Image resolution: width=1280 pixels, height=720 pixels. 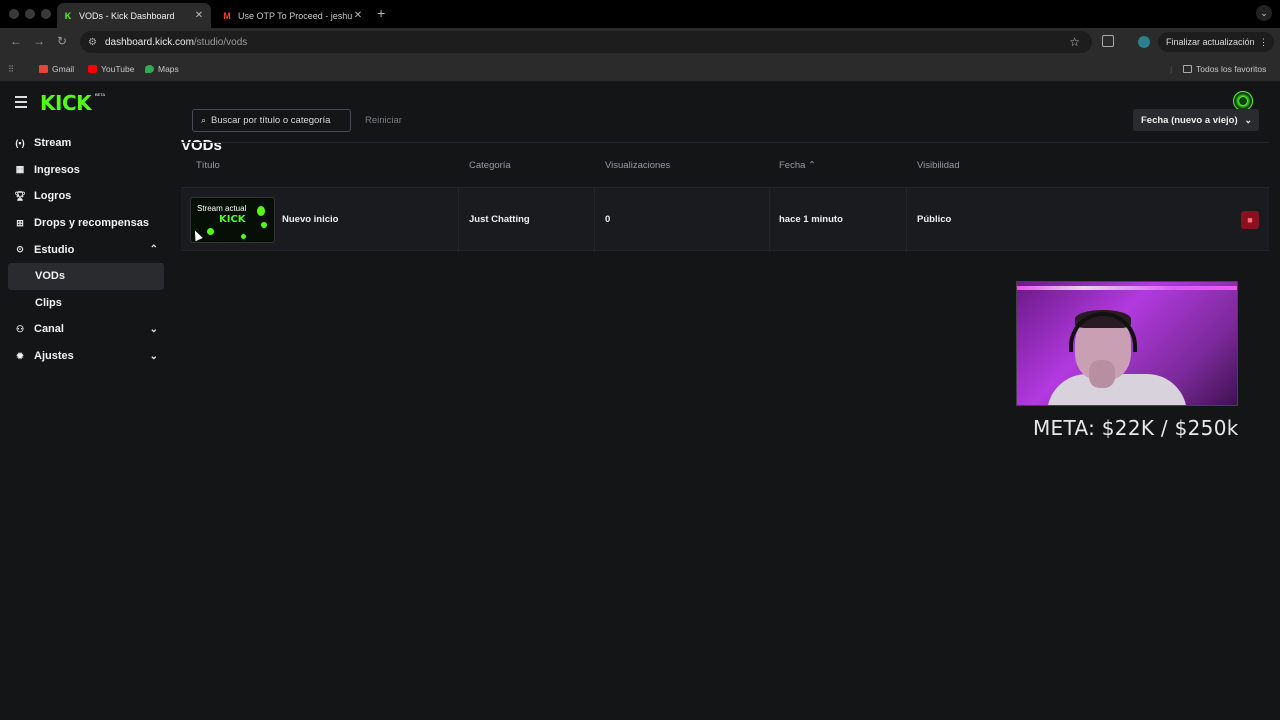 I want to click on finish-update-button: Finalizar actualización ⋮, so click(x=1216, y=42).